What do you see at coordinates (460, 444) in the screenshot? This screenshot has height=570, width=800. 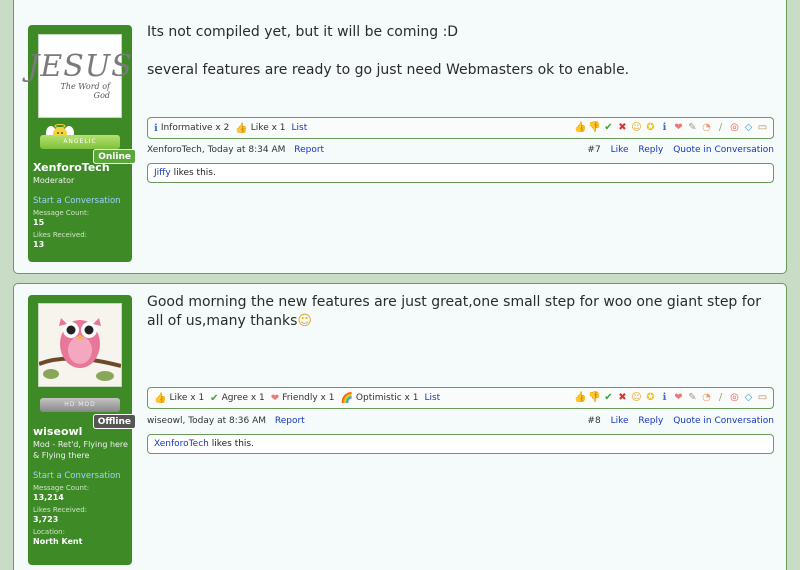 I see `likes-summary: XenforoTech likes this.` at bounding box center [460, 444].